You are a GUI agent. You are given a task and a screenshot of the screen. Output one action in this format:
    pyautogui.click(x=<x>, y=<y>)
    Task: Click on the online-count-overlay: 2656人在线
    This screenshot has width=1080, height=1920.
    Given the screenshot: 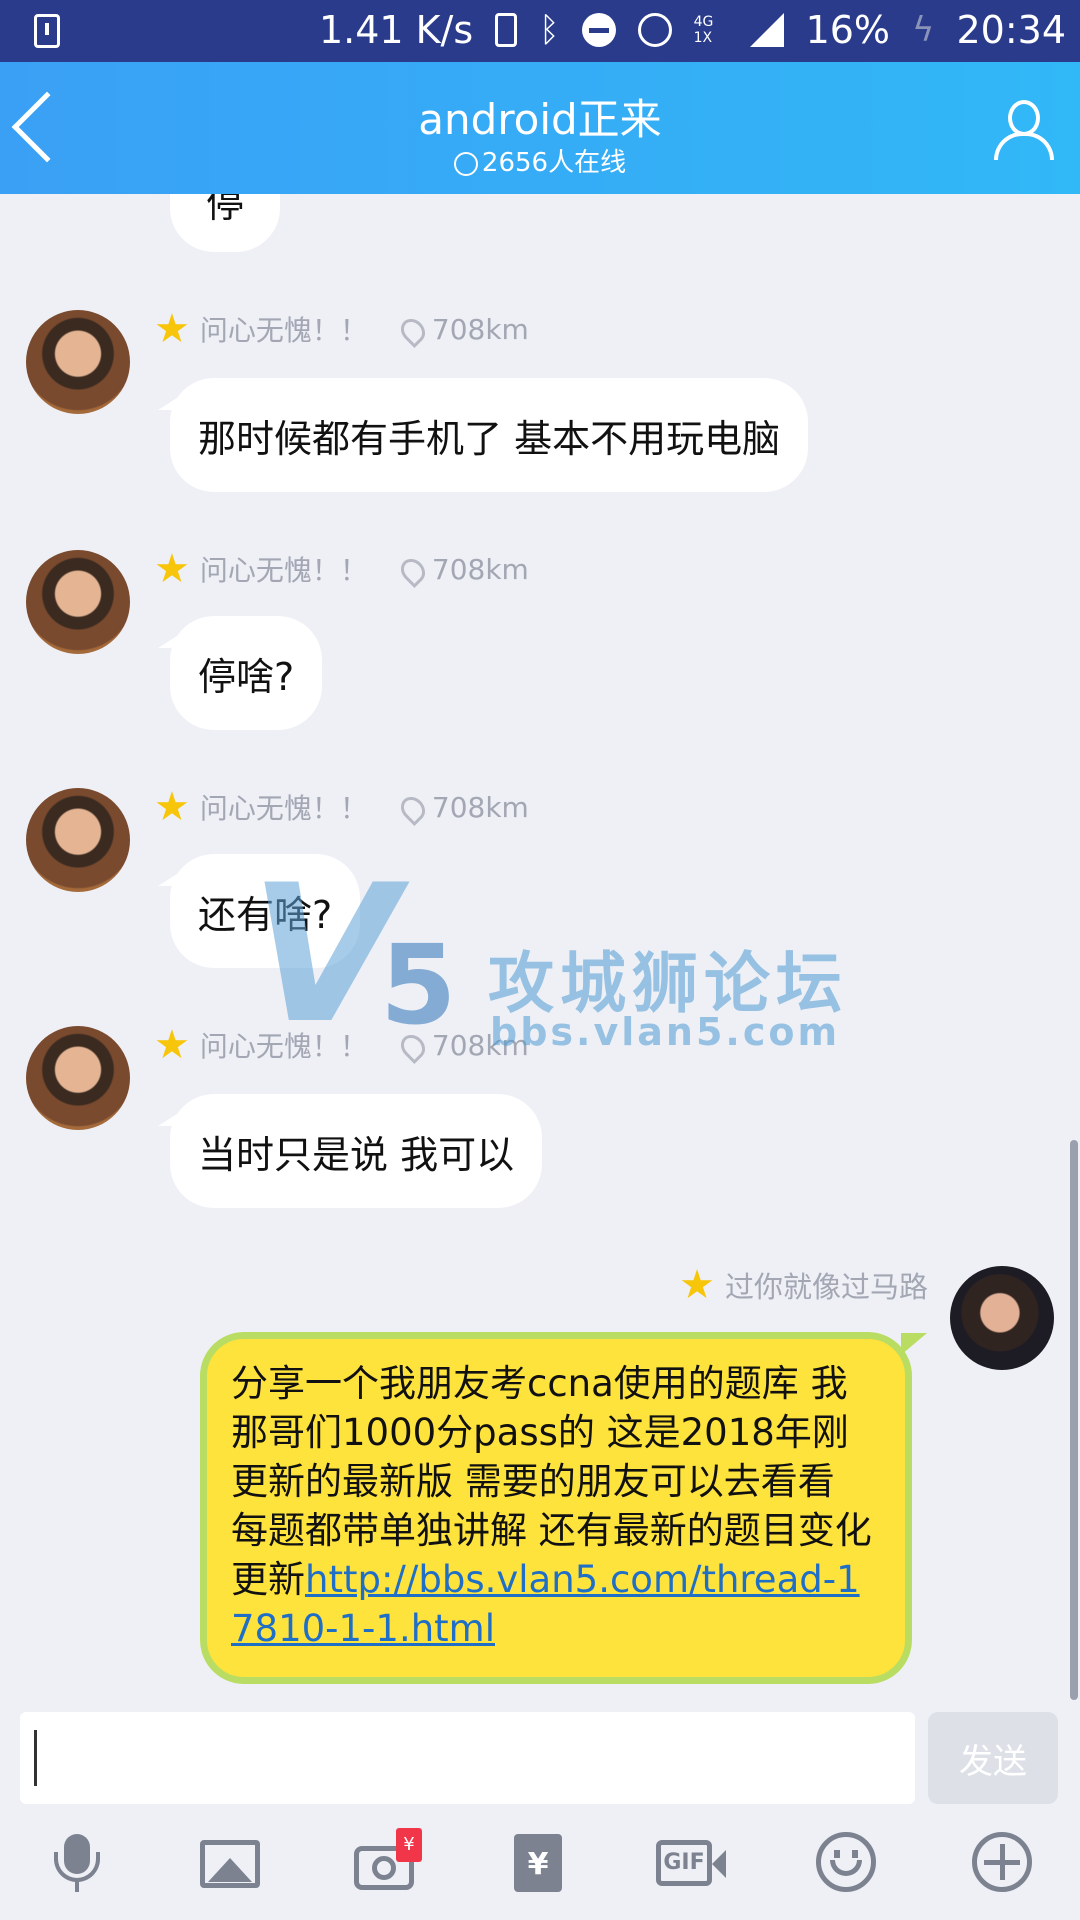 What is the action you would take?
    pyautogui.click(x=540, y=160)
    